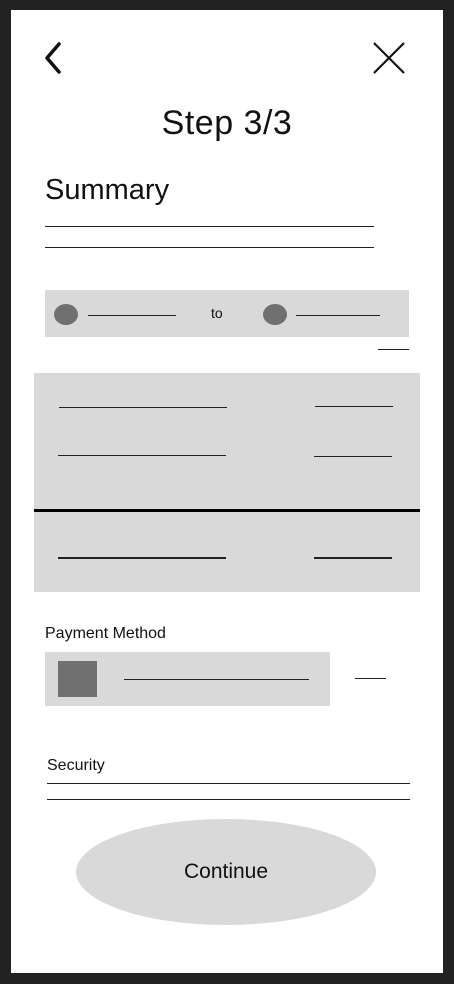 The height and width of the screenshot is (984, 454). I want to click on fare-total-label-line, so click(142, 558).